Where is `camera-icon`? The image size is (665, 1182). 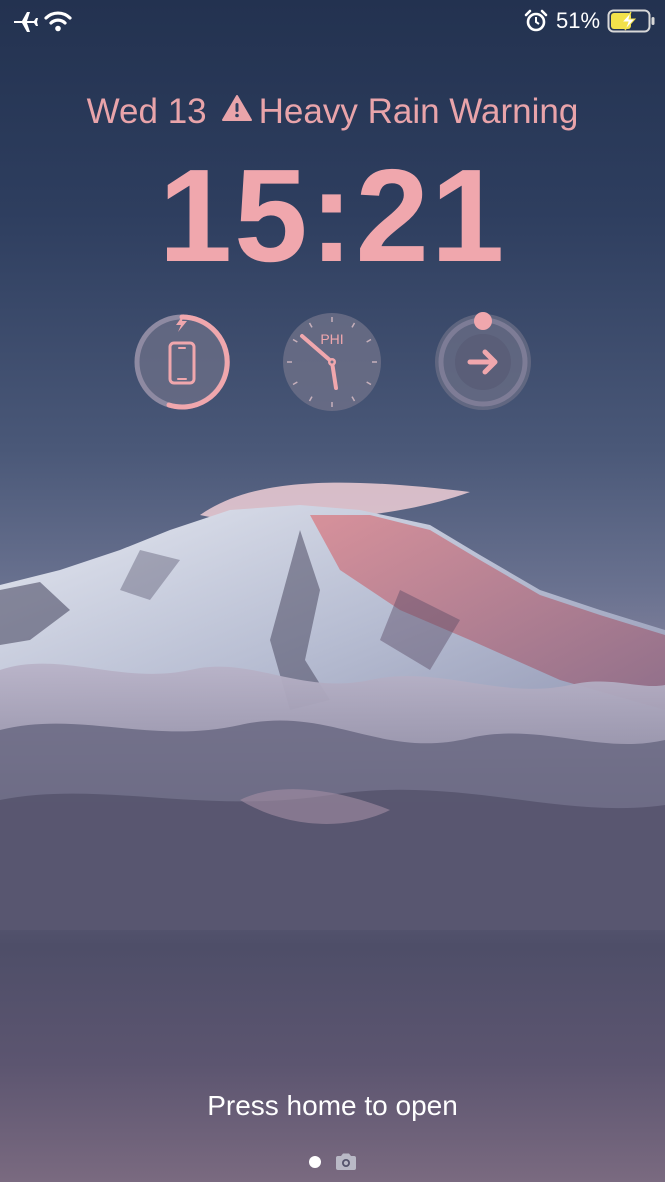
camera-icon is located at coordinates (346, 1162).